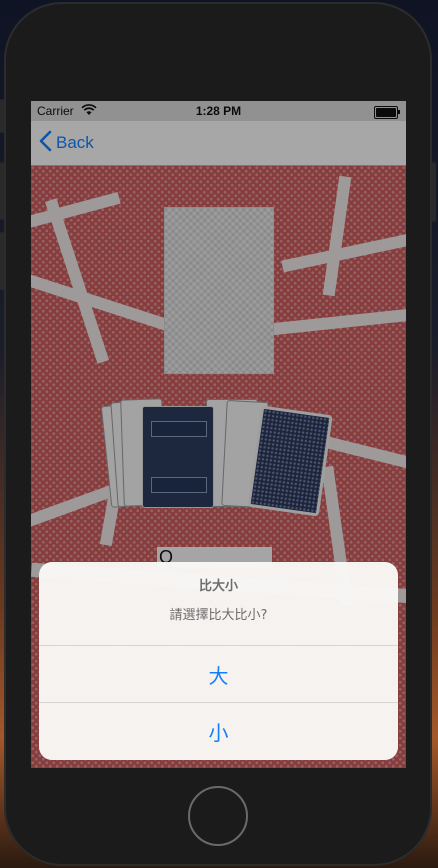 The height and width of the screenshot is (868, 438). I want to click on alert-message: 請選擇比大比小?, so click(218, 615).